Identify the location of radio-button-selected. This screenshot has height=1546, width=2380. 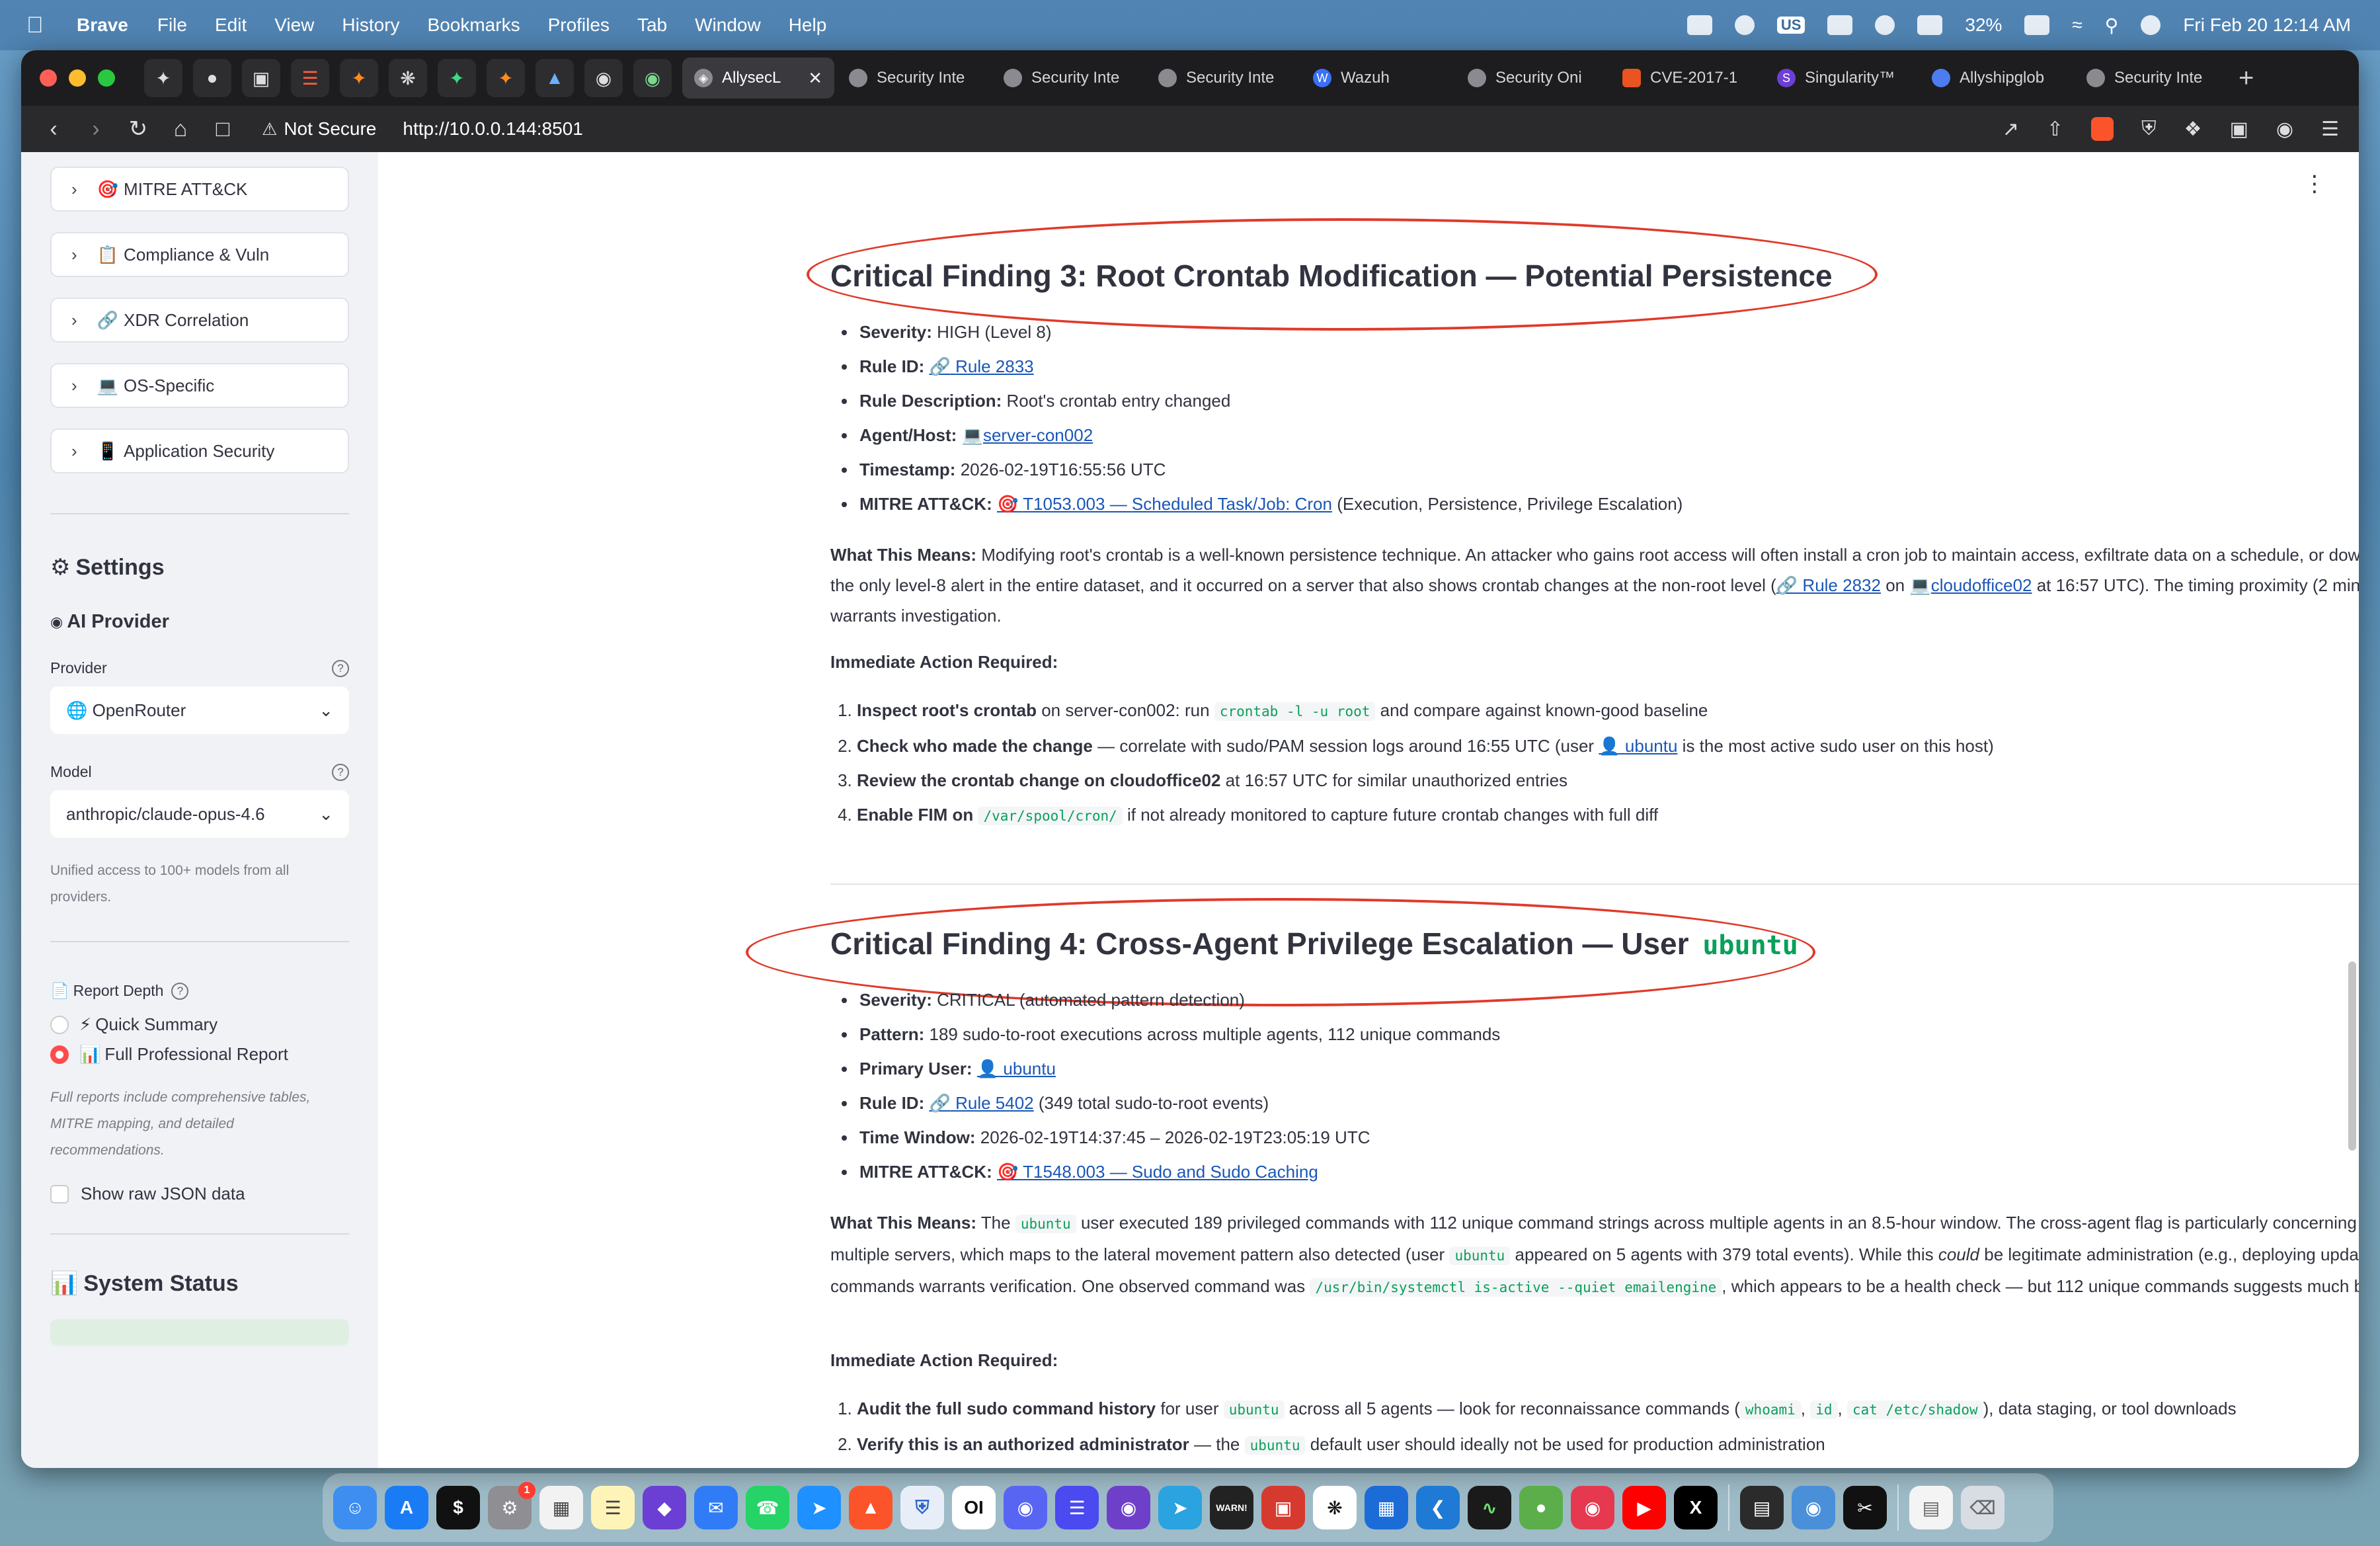
(59, 1054).